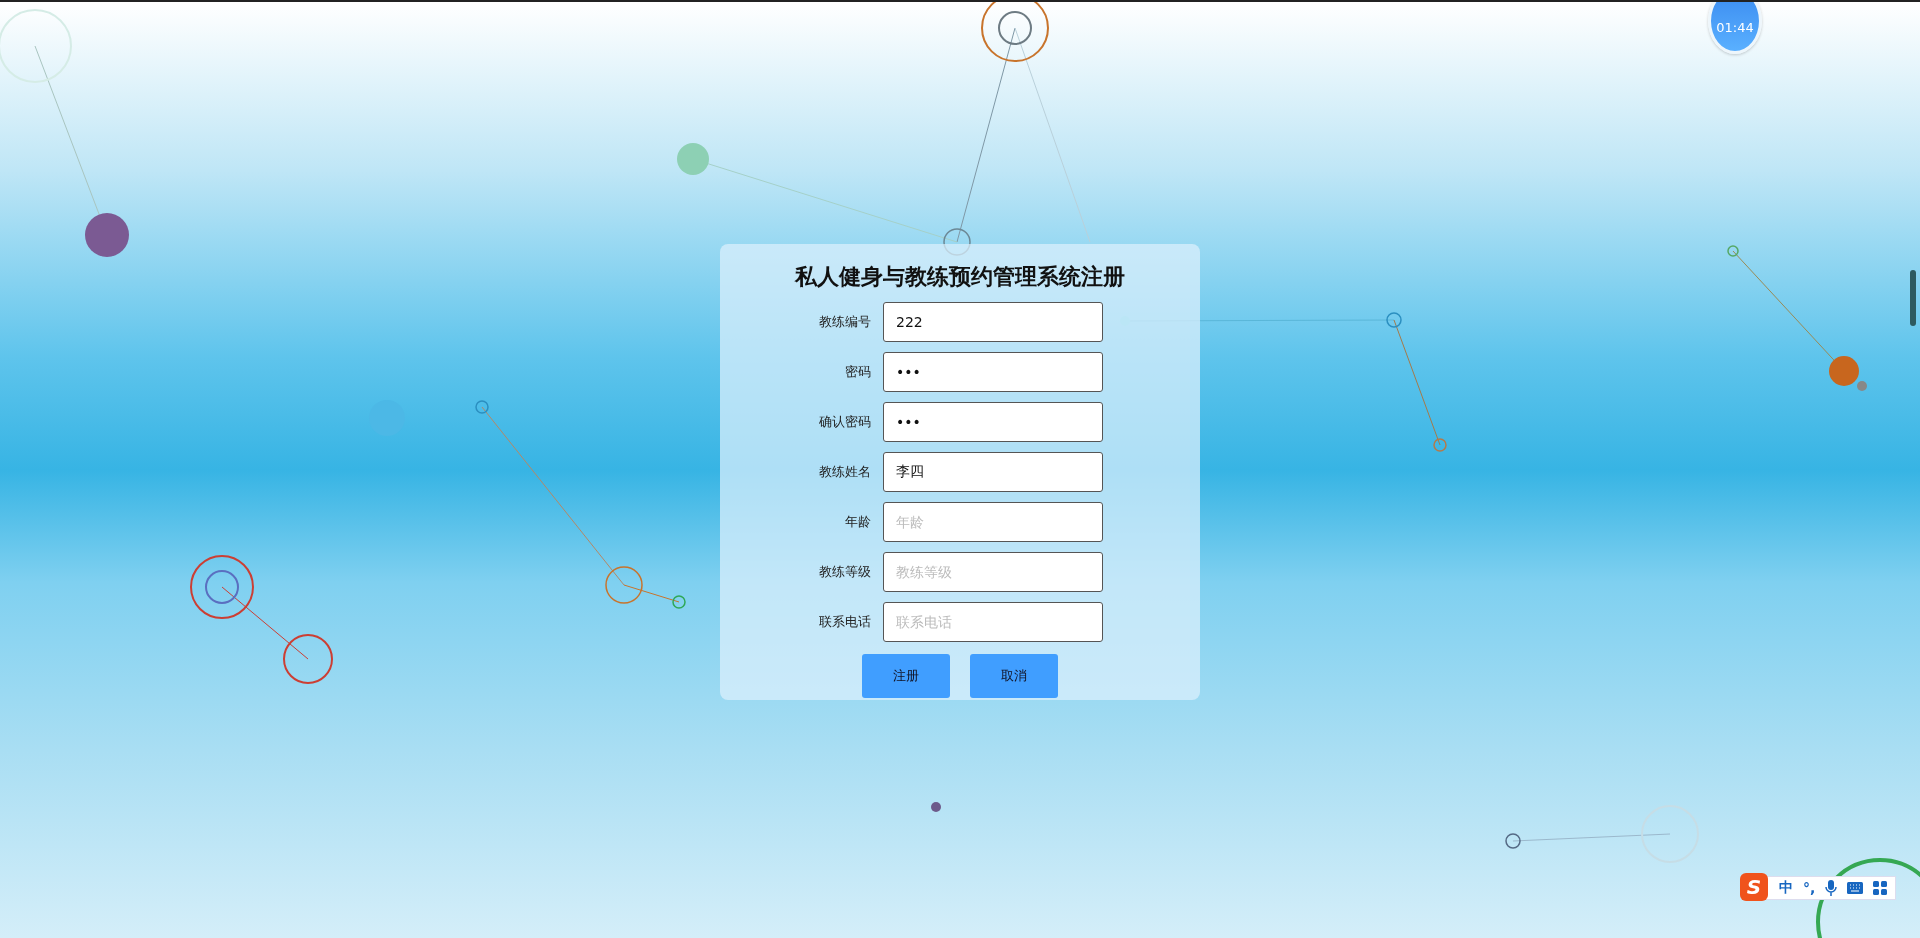 The height and width of the screenshot is (938, 1920). Describe the element at coordinates (993, 622) in the screenshot. I see `input-field: 联系电话` at that location.